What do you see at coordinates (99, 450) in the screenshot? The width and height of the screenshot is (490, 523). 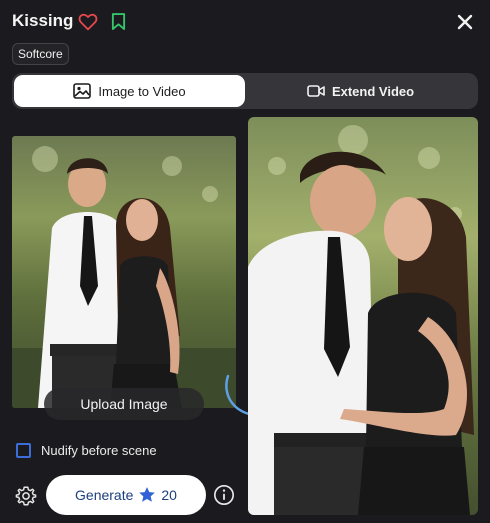 I see `nudify-label: Nudify before scene` at bounding box center [99, 450].